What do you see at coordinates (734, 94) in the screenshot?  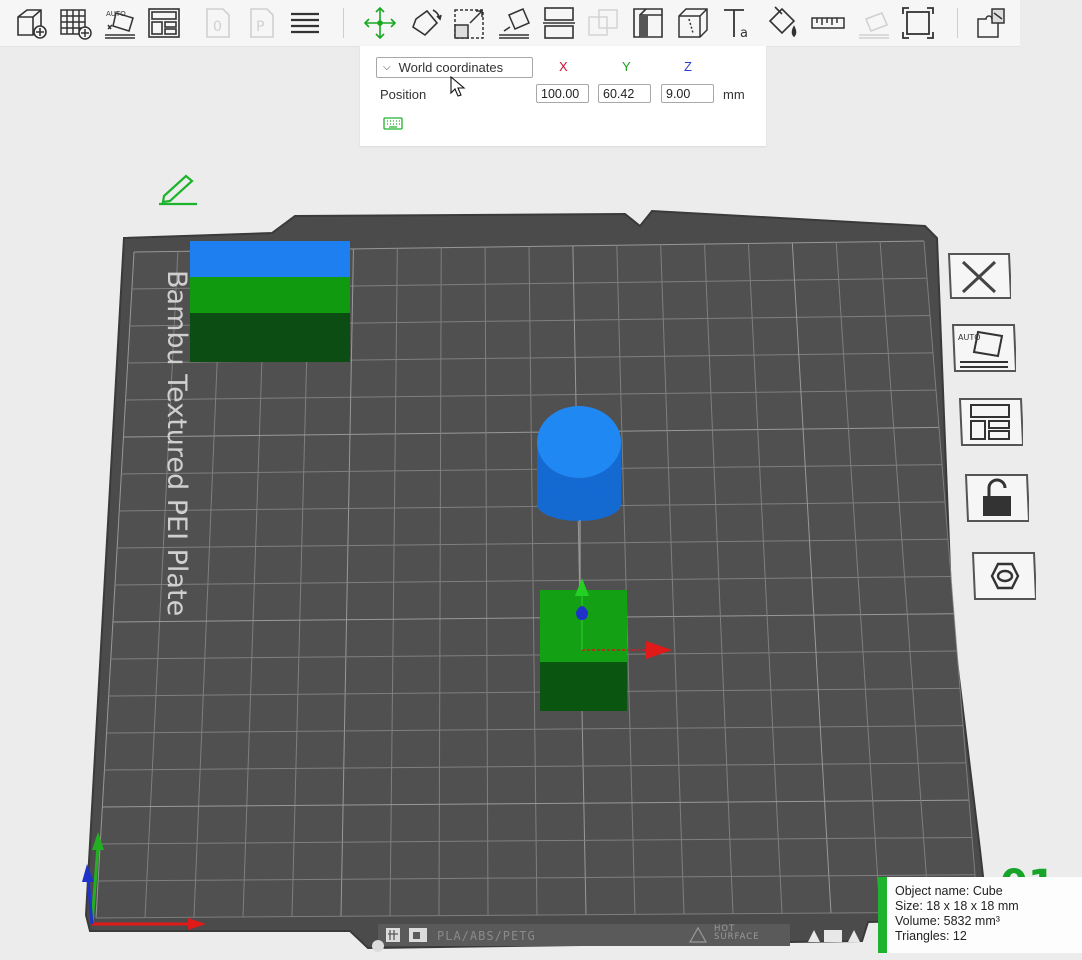 I see `unit-label: mm` at bounding box center [734, 94].